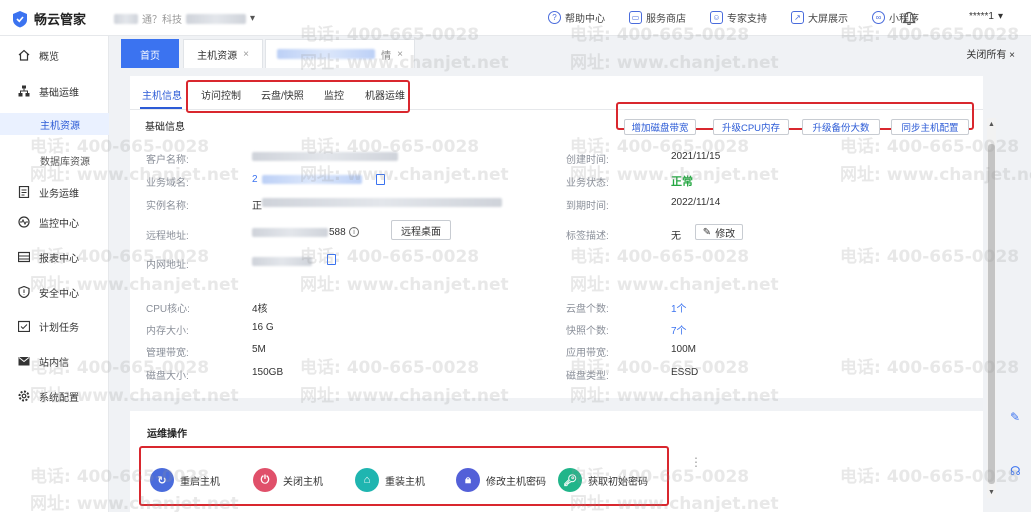 Image resolution: width=1031 pixels, height=512 pixels. Describe the element at coordinates (54, 292) in the screenshot. I see `sidebar-item-security: 安全中心` at that location.